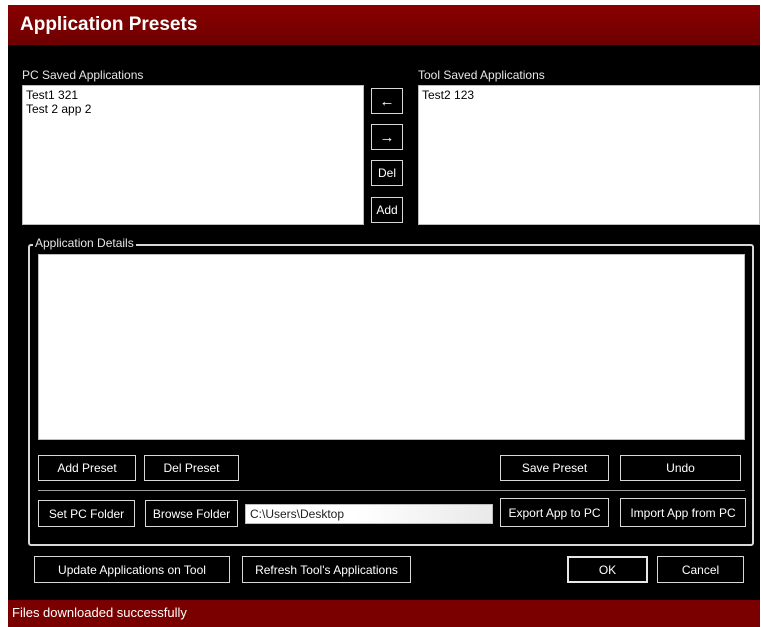 The height and width of the screenshot is (627, 761). What do you see at coordinates (132, 569) in the screenshot?
I see `update-applications-on-tool-button: Update Applications on Tool` at bounding box center [132, 569].